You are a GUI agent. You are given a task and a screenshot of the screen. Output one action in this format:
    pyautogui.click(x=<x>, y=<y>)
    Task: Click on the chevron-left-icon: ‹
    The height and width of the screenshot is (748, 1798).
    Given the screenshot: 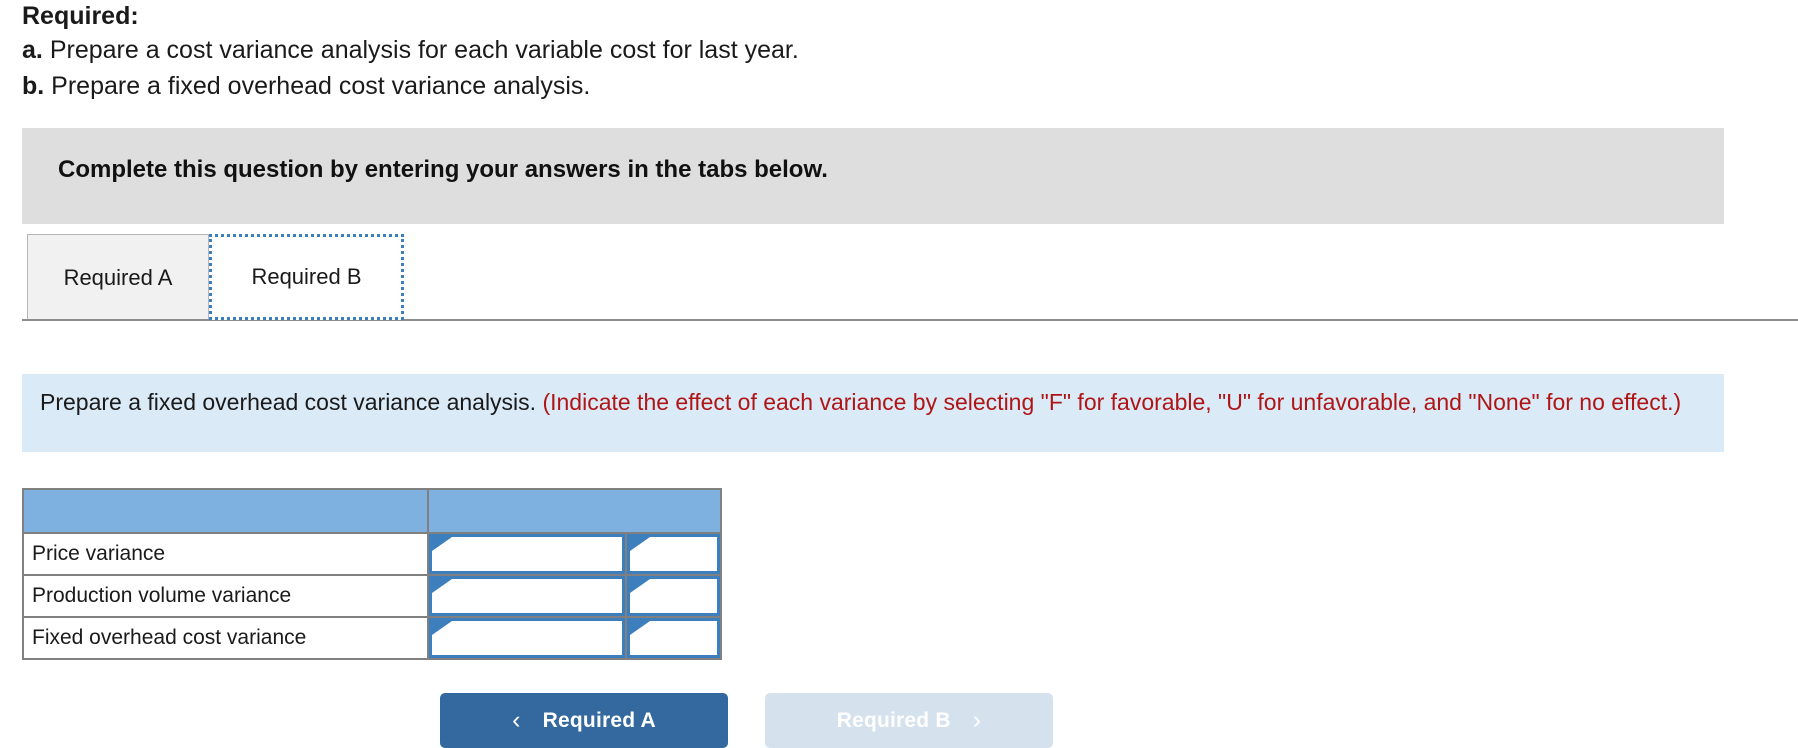 What is the action you would take?
    pyautogui.click(x=516, y=720)
    